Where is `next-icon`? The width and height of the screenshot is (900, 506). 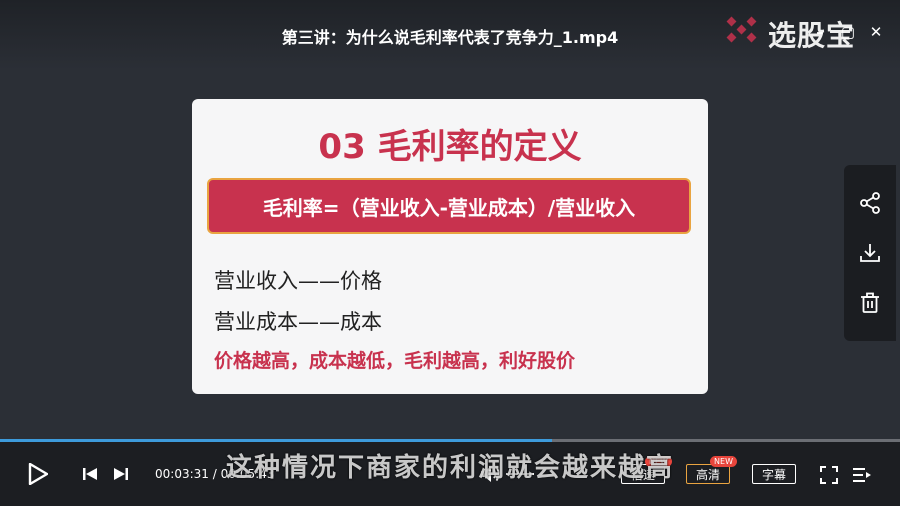 next-icon is located at coordinates (121, 474).